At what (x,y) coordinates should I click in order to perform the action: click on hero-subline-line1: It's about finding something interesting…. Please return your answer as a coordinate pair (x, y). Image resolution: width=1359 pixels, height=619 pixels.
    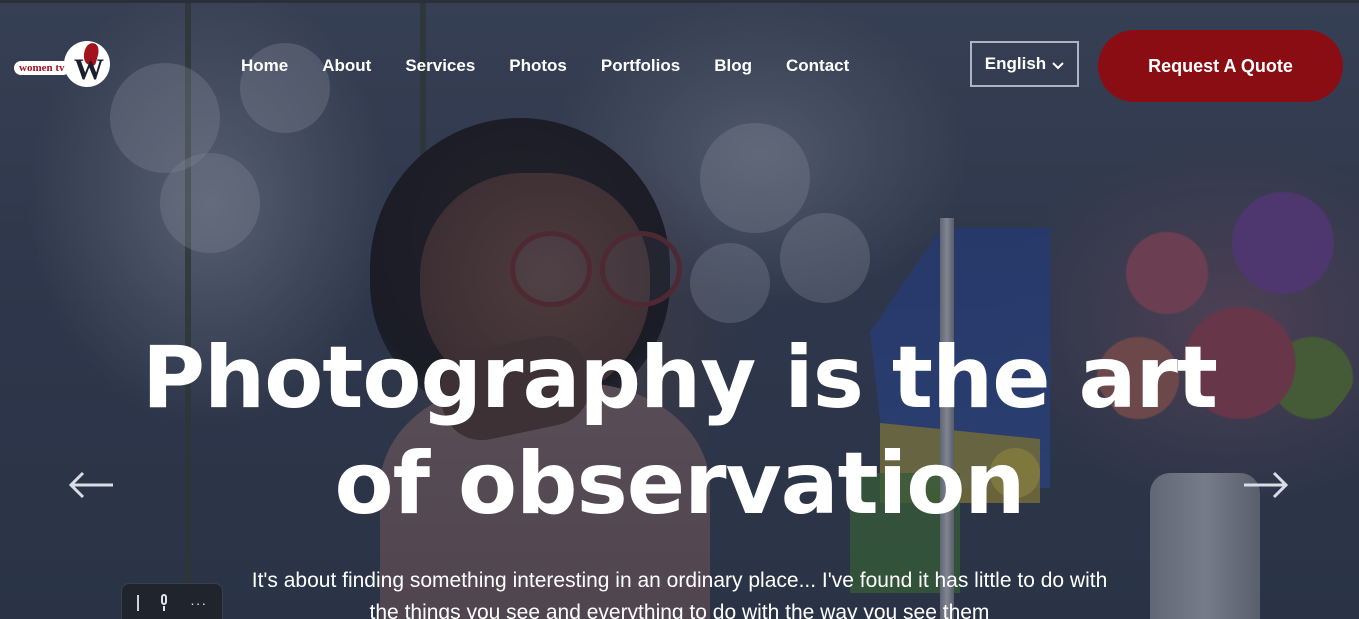
    Looking at the image, I should click on (679, 580).